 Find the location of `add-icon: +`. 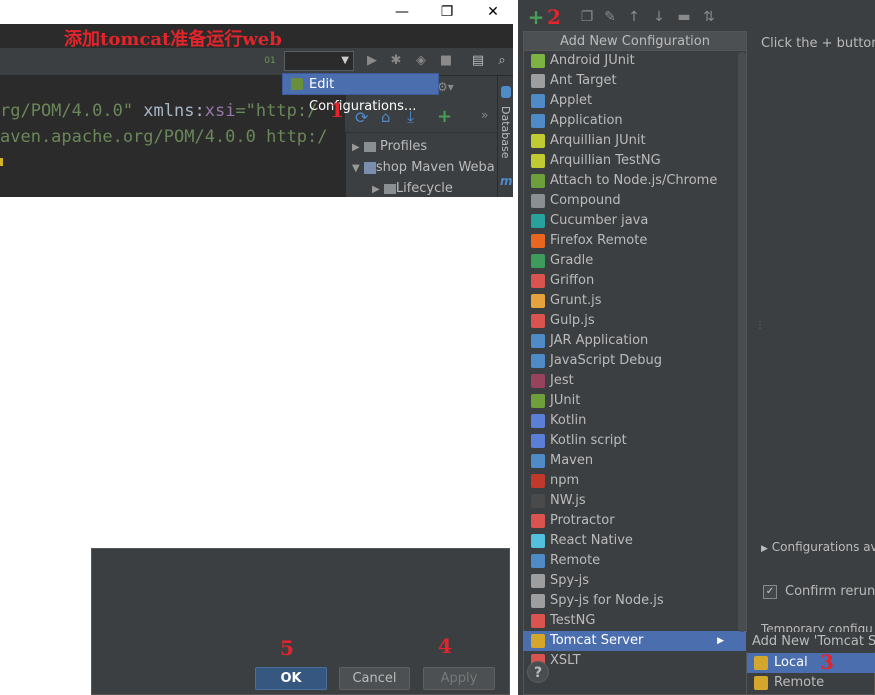

add-icon: + is located at coordinates (444, 116).